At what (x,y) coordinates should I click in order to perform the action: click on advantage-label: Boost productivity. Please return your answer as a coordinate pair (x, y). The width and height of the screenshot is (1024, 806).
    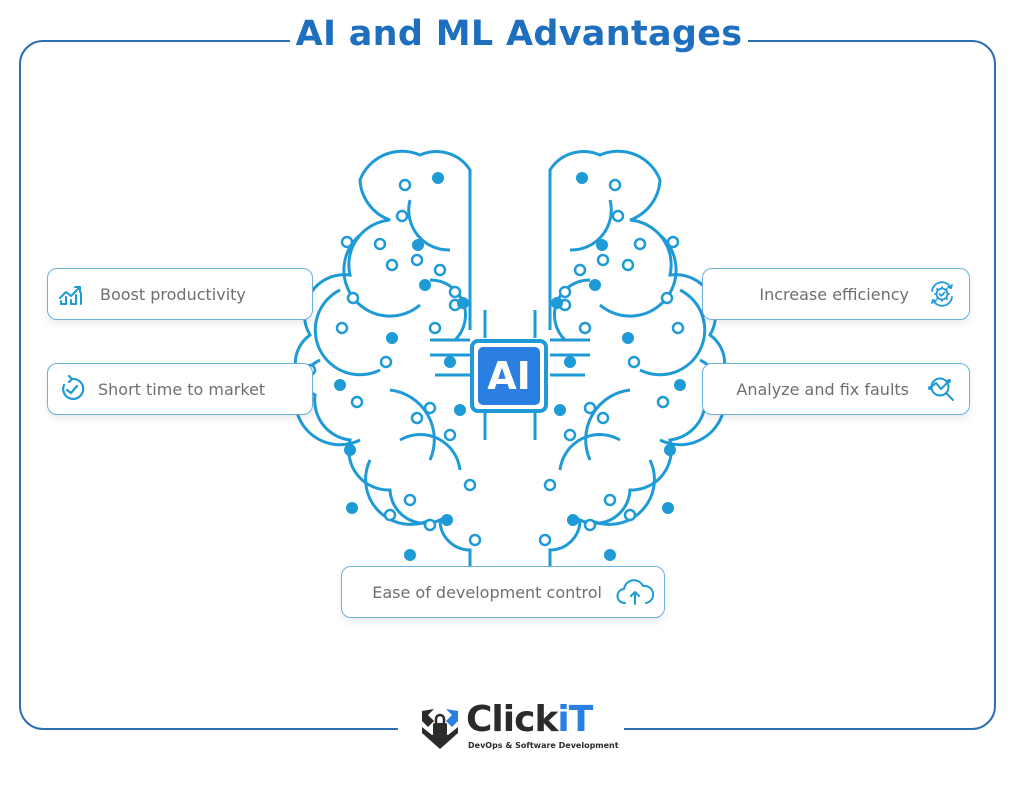
    Looking at the image, I should click on (173, 294).